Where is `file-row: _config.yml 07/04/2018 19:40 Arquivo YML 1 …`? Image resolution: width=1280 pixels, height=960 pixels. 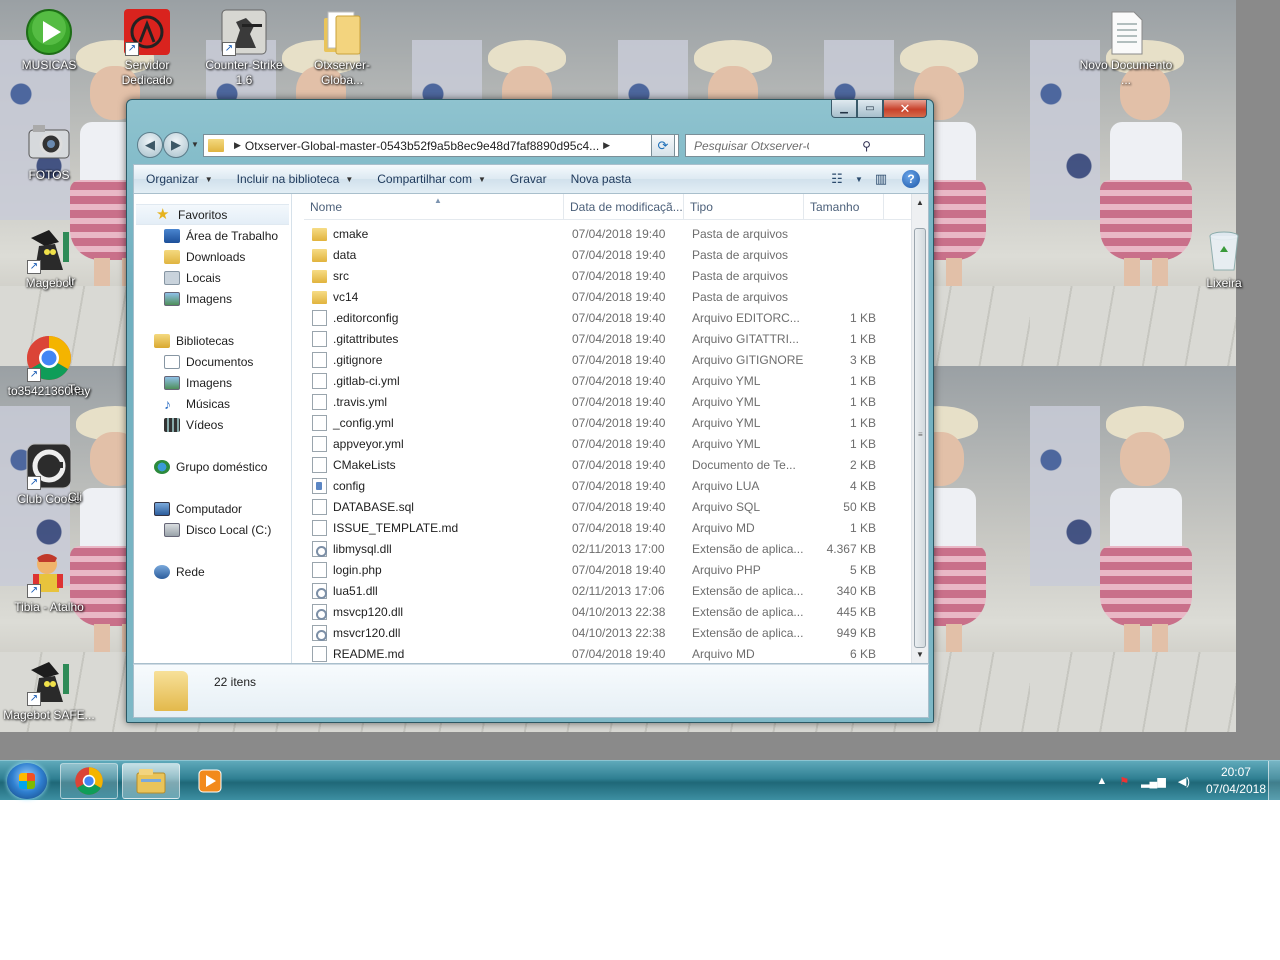 file-row: _config.yml 07/04/2018 19:40 Arquivo YML 1 … is located at coordinates (608, 422).